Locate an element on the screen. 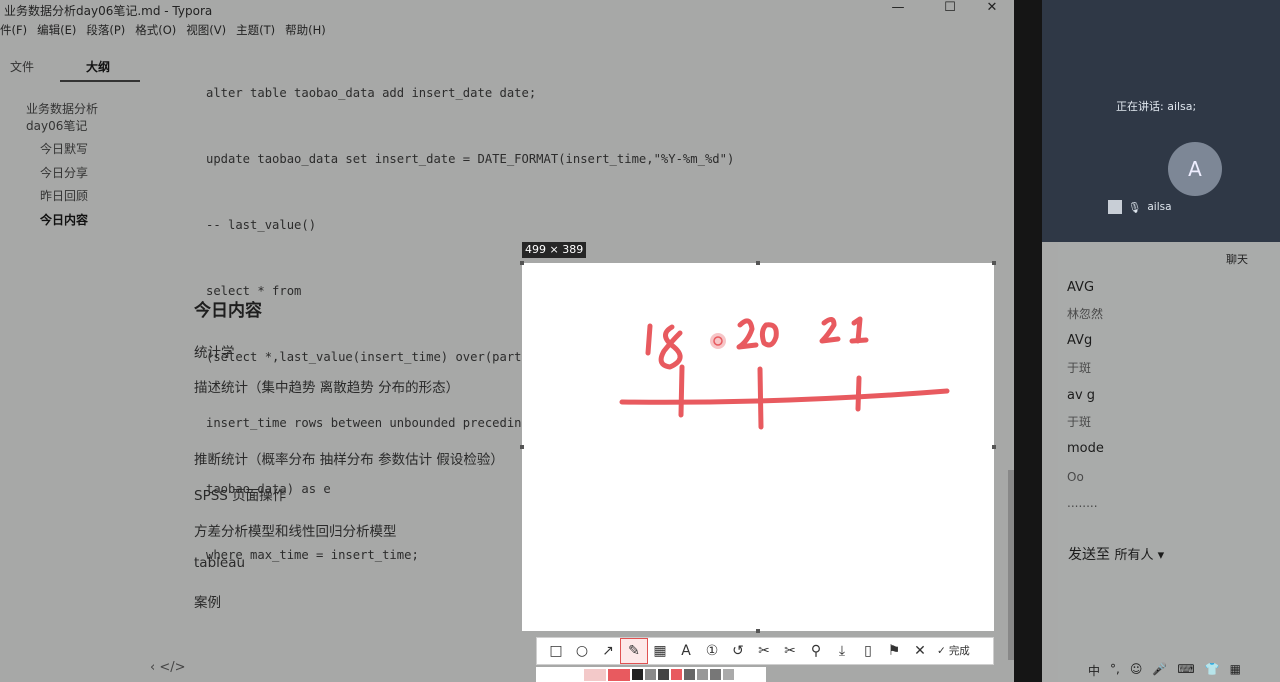 The image size is (1280, 682). tab-underline is located at coordinates (100, 81).